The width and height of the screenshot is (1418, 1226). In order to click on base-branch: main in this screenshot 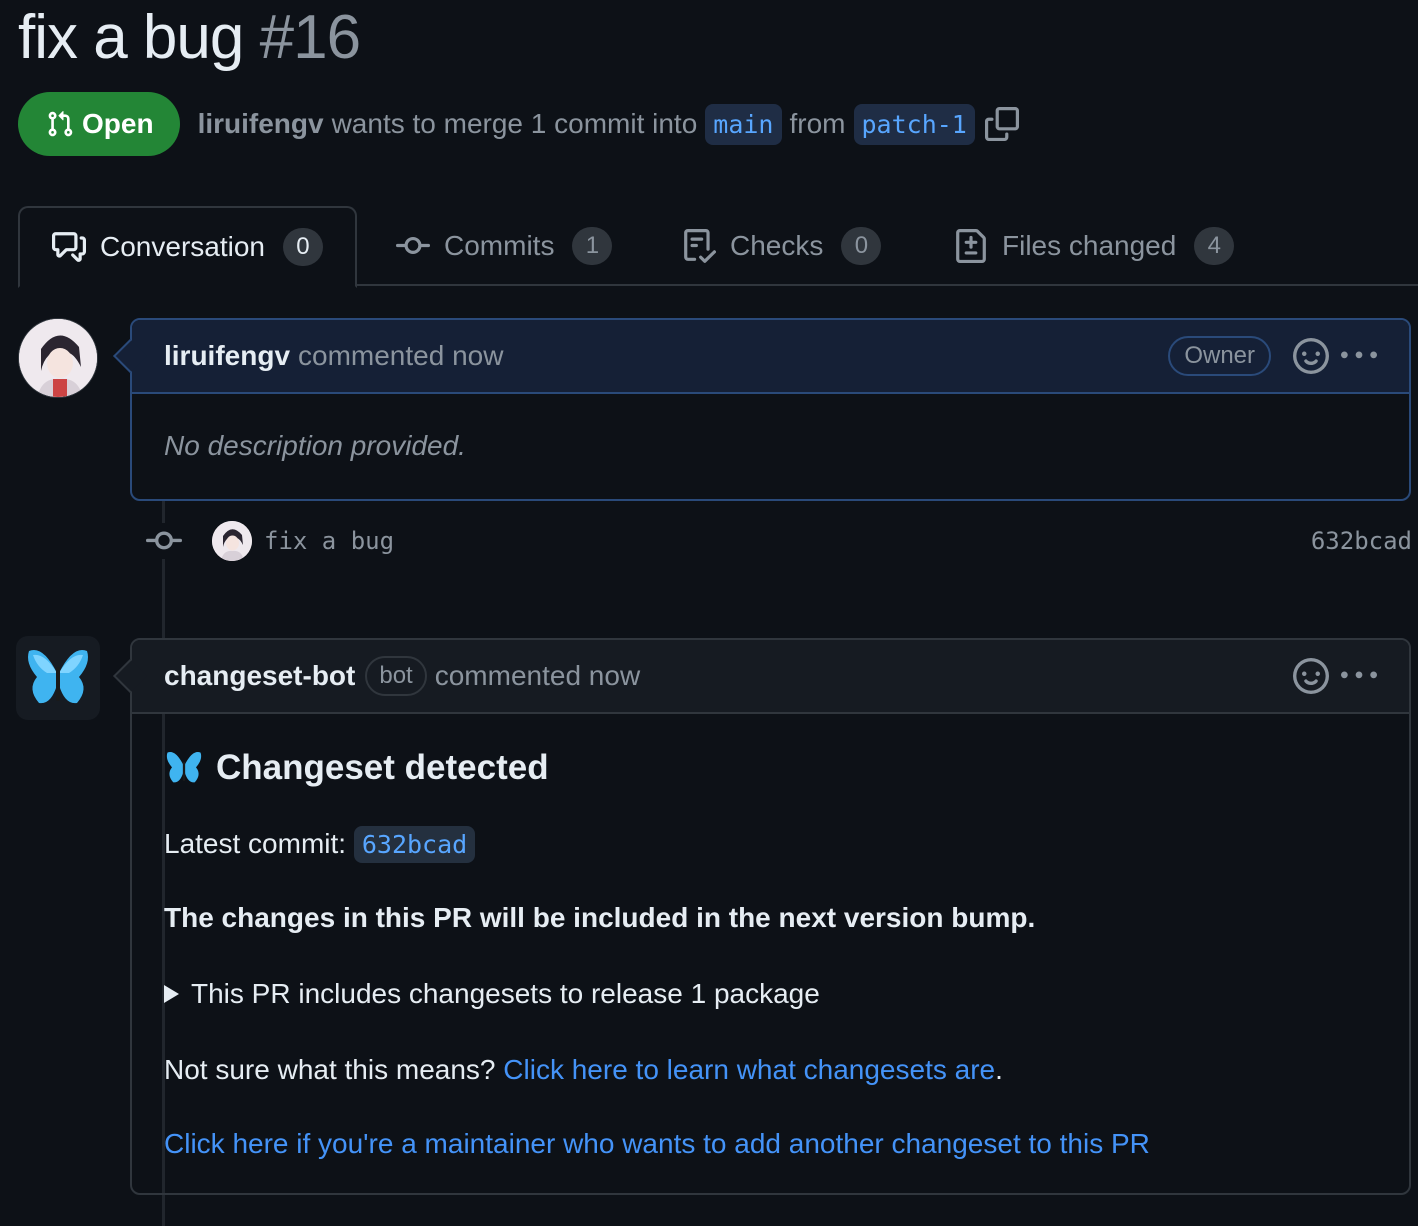, I will do `click(743, 124)`.